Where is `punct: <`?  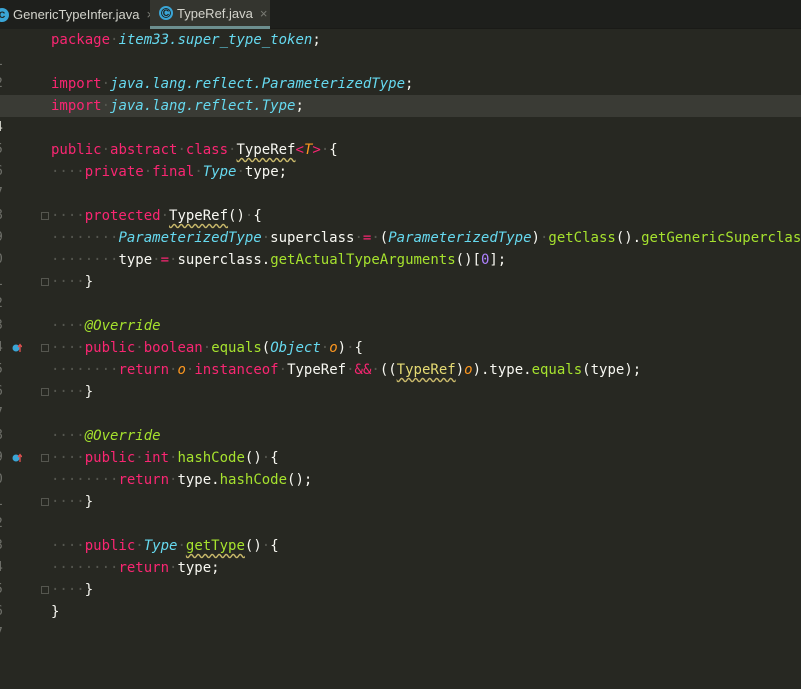 punct: < is located at coordinates (299, 150).